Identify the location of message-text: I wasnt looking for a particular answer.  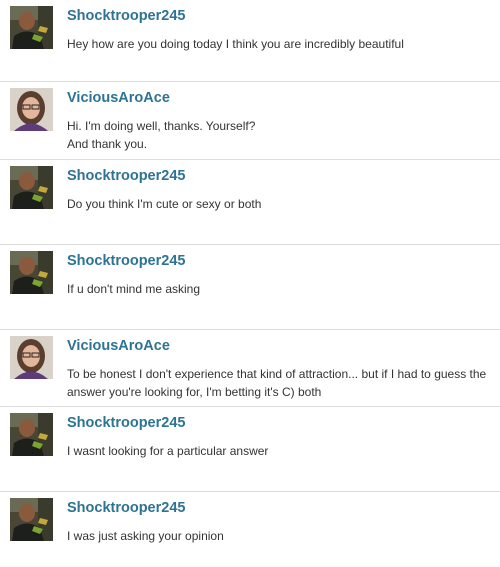
(168, 451).